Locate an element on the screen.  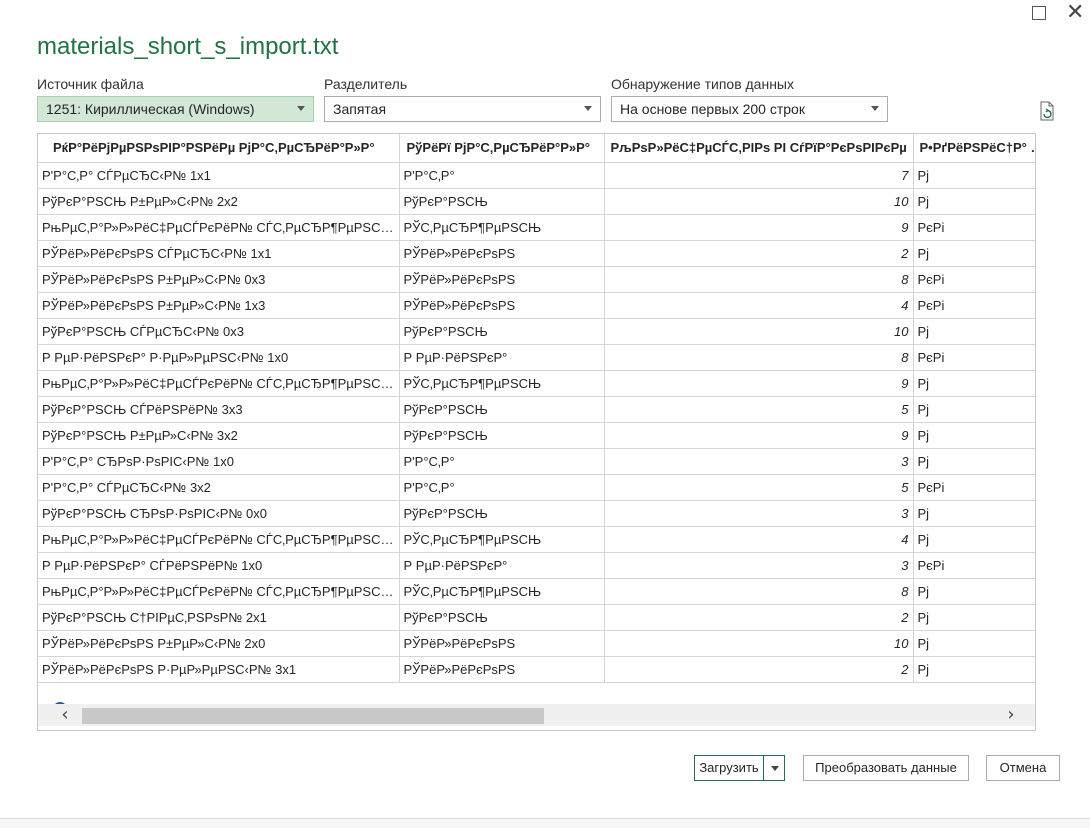
table-cell: РЎРёР»РёРєРѕРЅ СЃРµСЂС‹Р№ 1x1 is located at coordinates (219, 253).